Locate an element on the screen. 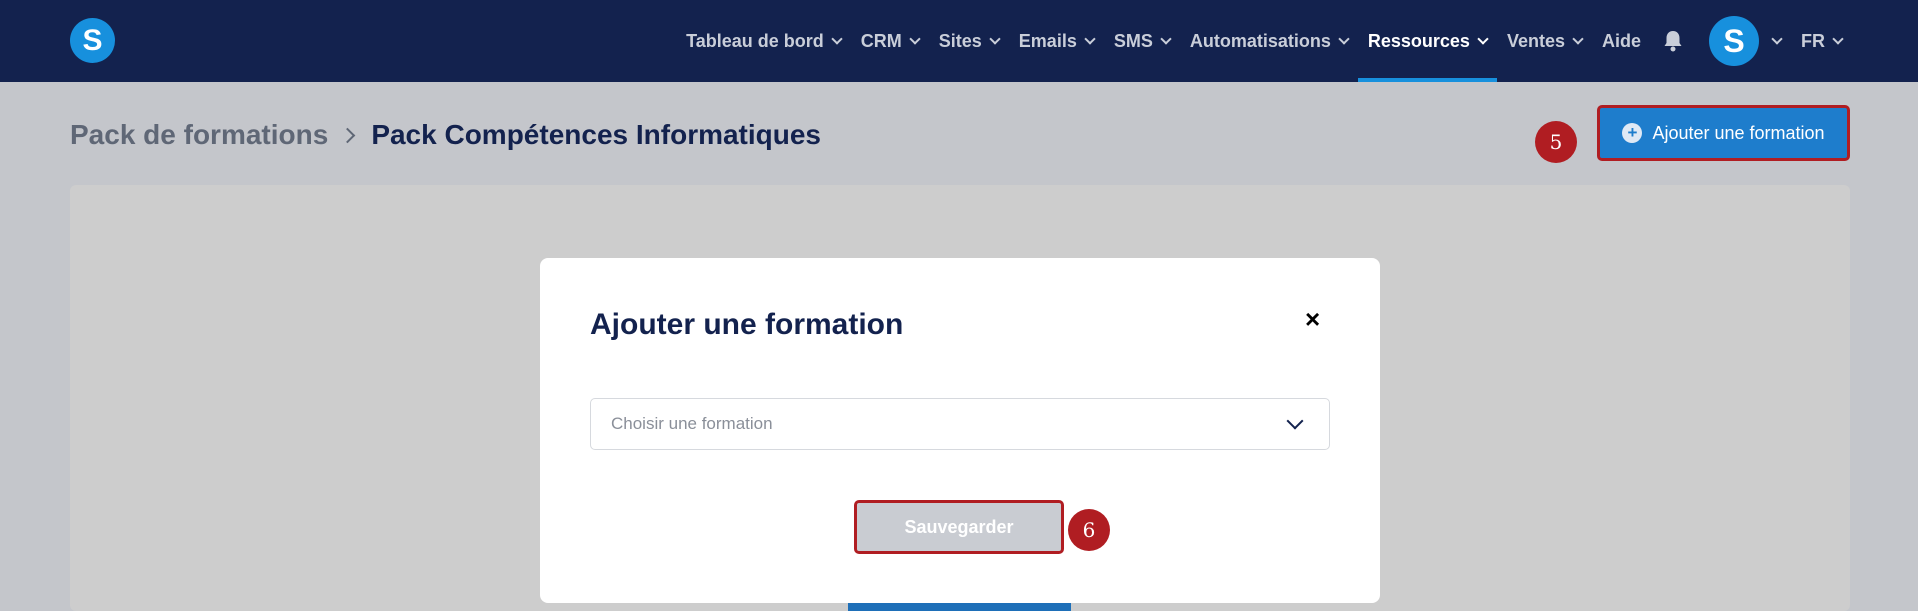  nav-tableau-de-bord: Tableau de bord is located at coordinates (763, 41).